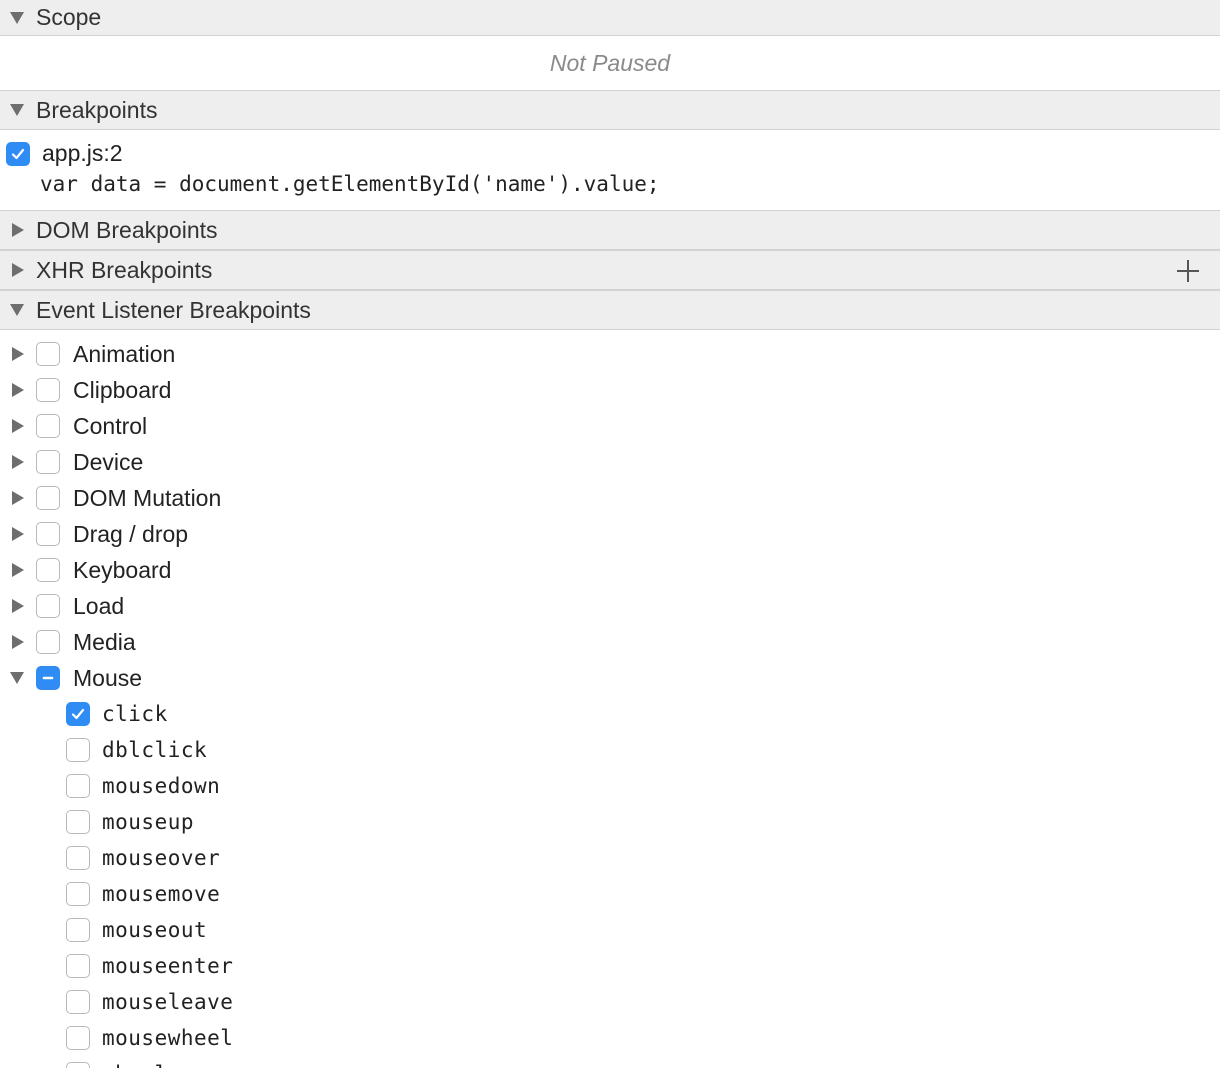 This screenshot has width=1220, height=1068. What do you see at coordinates (147, 497) in the screenshot?
I see `category-label: DOM Mutation` at bounding box center [147, 497].